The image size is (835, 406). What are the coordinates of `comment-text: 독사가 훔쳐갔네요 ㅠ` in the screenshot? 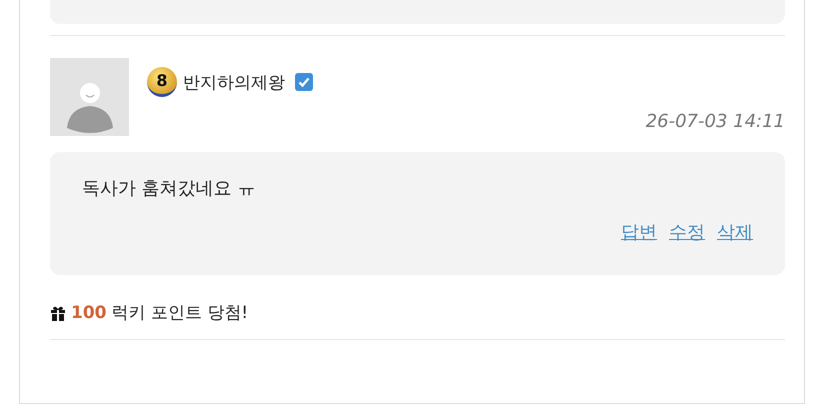 It's located at (169, 188).